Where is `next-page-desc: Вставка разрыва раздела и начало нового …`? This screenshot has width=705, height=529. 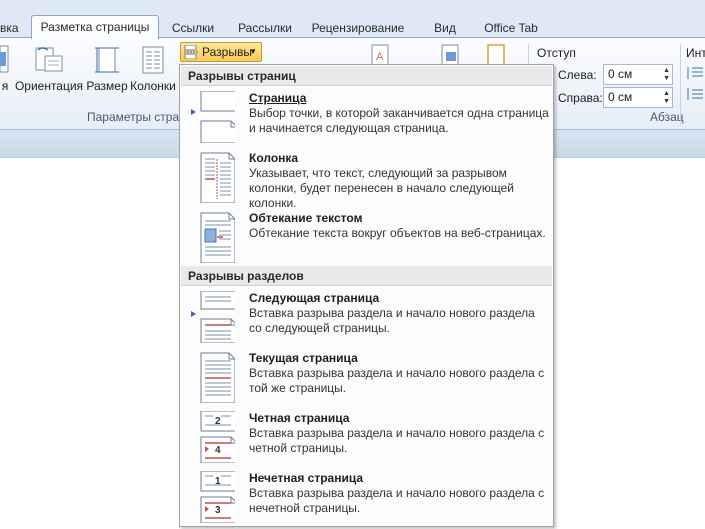 next-page-desc: Вставка разрыва раздела и начало нового … is located at coordinates (392, 320).